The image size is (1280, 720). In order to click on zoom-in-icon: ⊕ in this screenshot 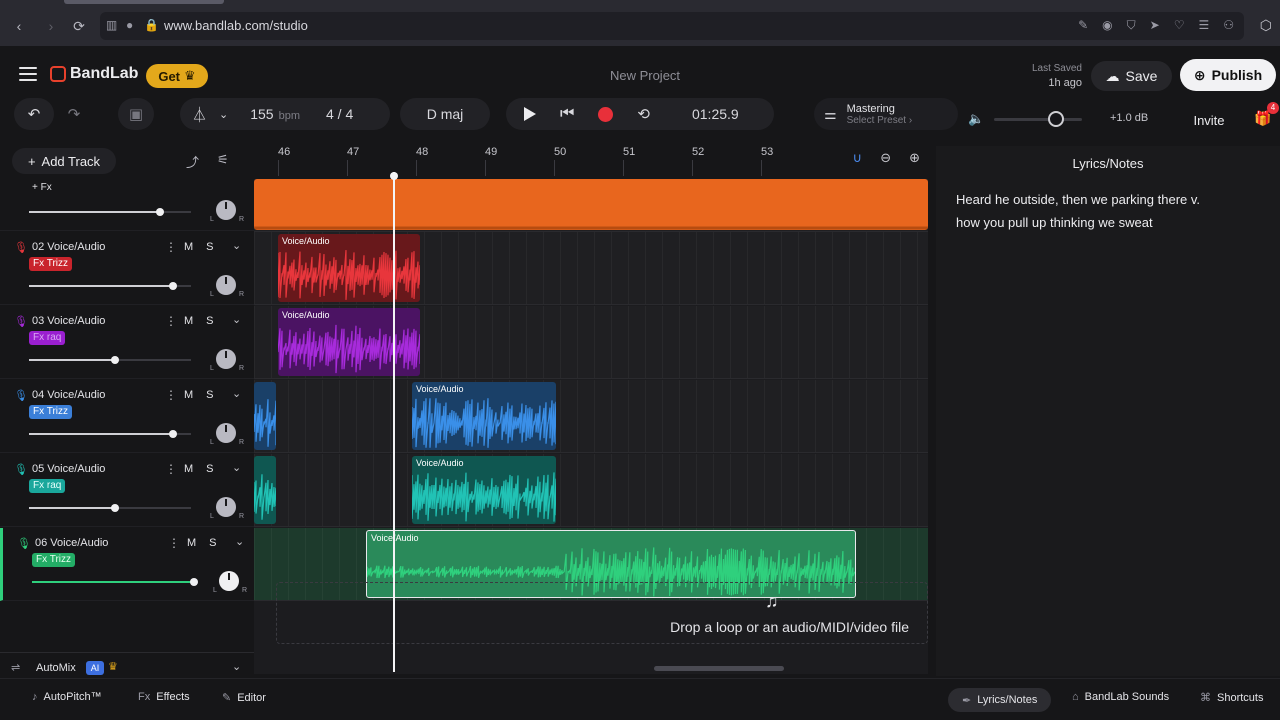, I will do `click(914, 158)`.